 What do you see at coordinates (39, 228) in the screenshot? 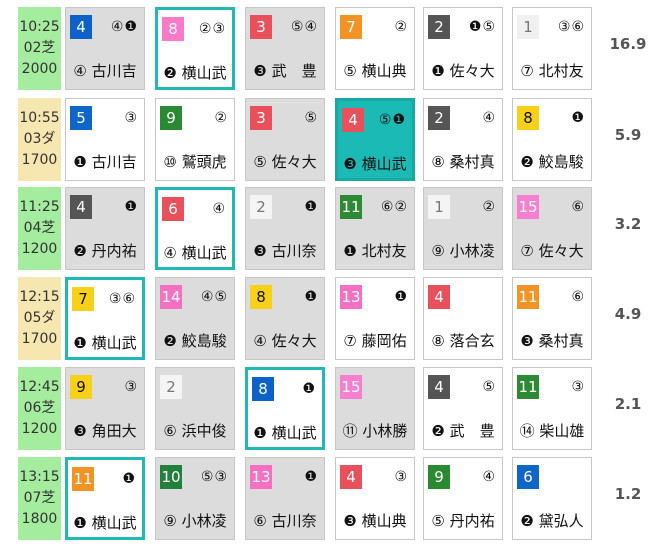
I see `race-info: 11:25 04芝 1200` at bounding box center [39, 228].